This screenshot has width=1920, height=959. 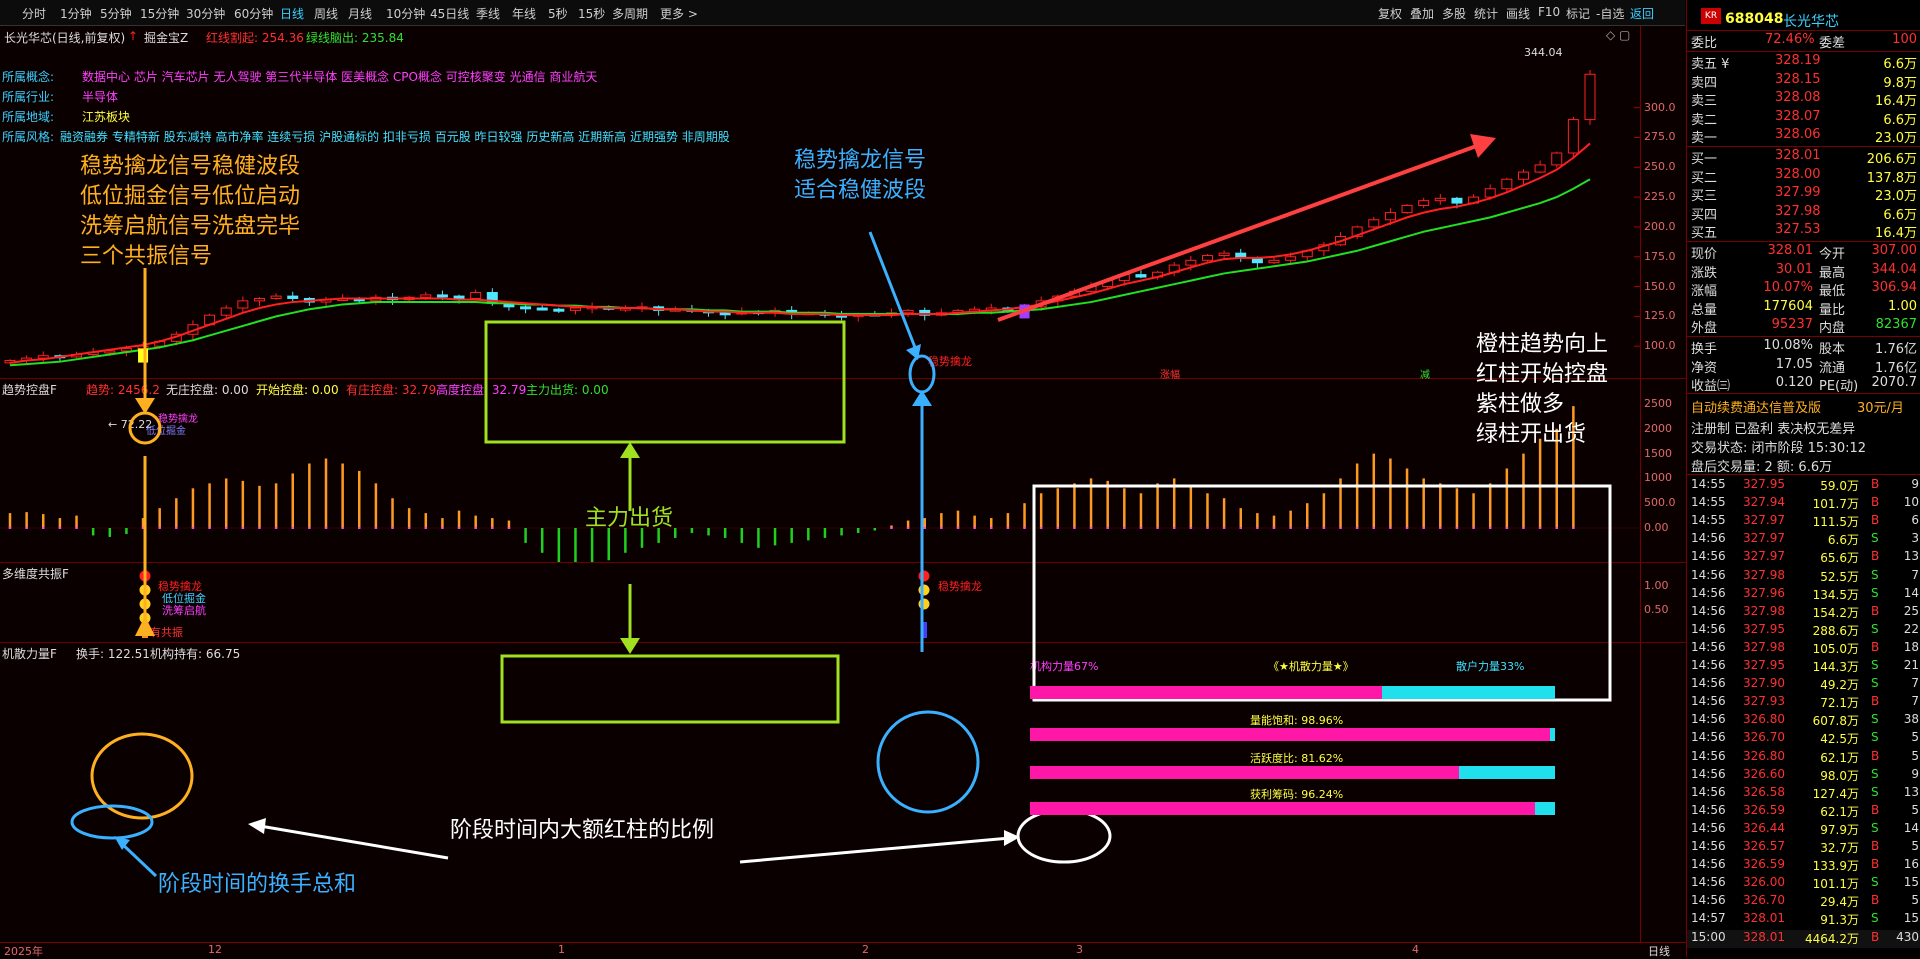 I want to click on buy-row-4: 买五 327.53 16.4万, so click(x=1803, y=231).